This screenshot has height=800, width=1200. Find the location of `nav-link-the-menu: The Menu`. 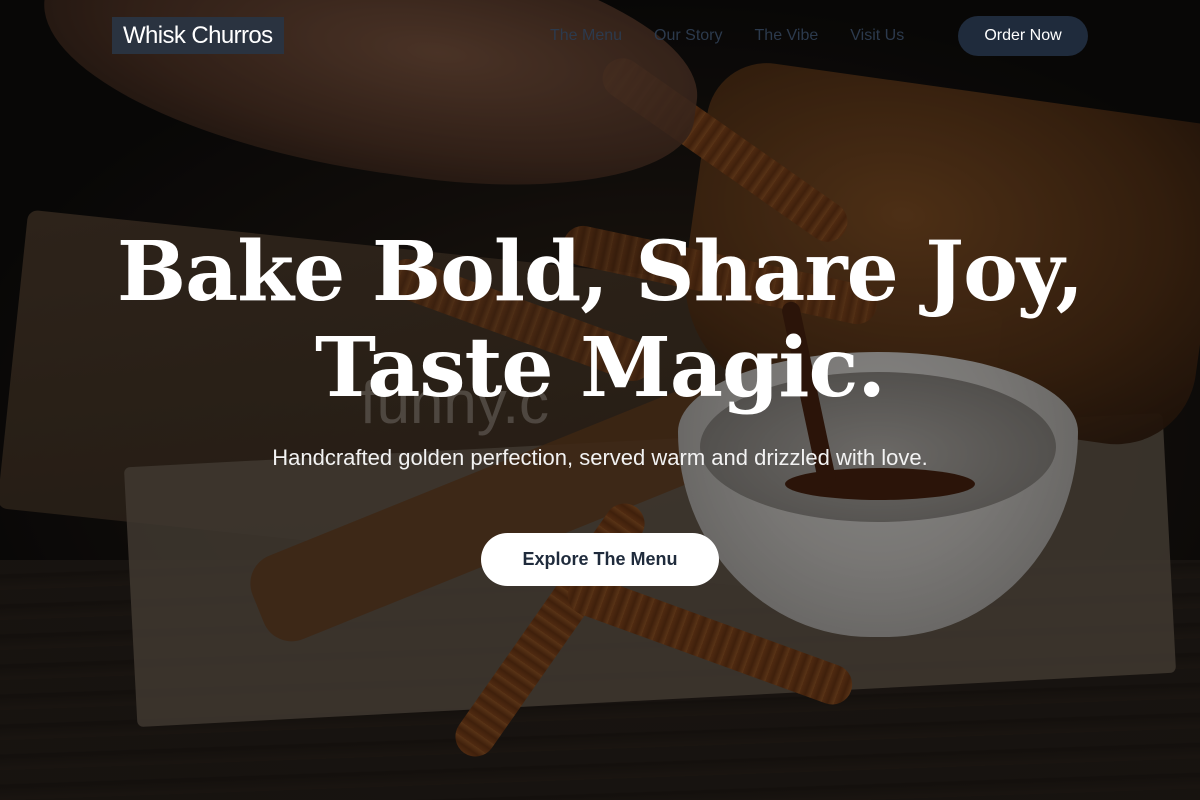

nav-link-the-menu: The Menu is located at coordinates (586, 36).